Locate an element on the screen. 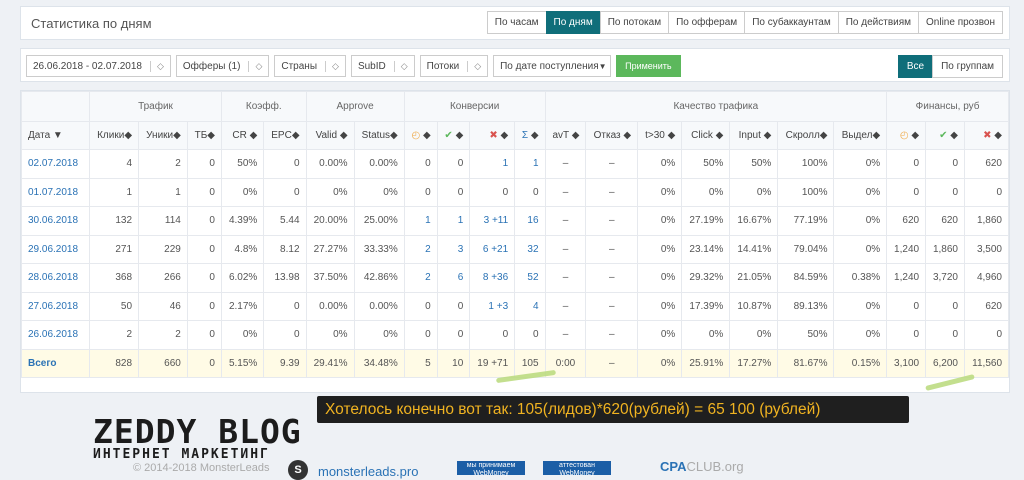 The image size is (1024, 480). col-valid: Valid ◆ is located at coordinates (330, 135).